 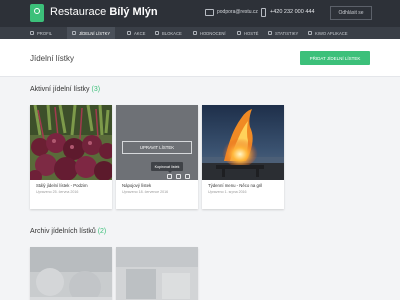 What do you see at coordinates (65, 89) in the screenshot?
I see `active-menus-heading: Aktivní jídelní lístky (3)` at bounding box center [65, 89].